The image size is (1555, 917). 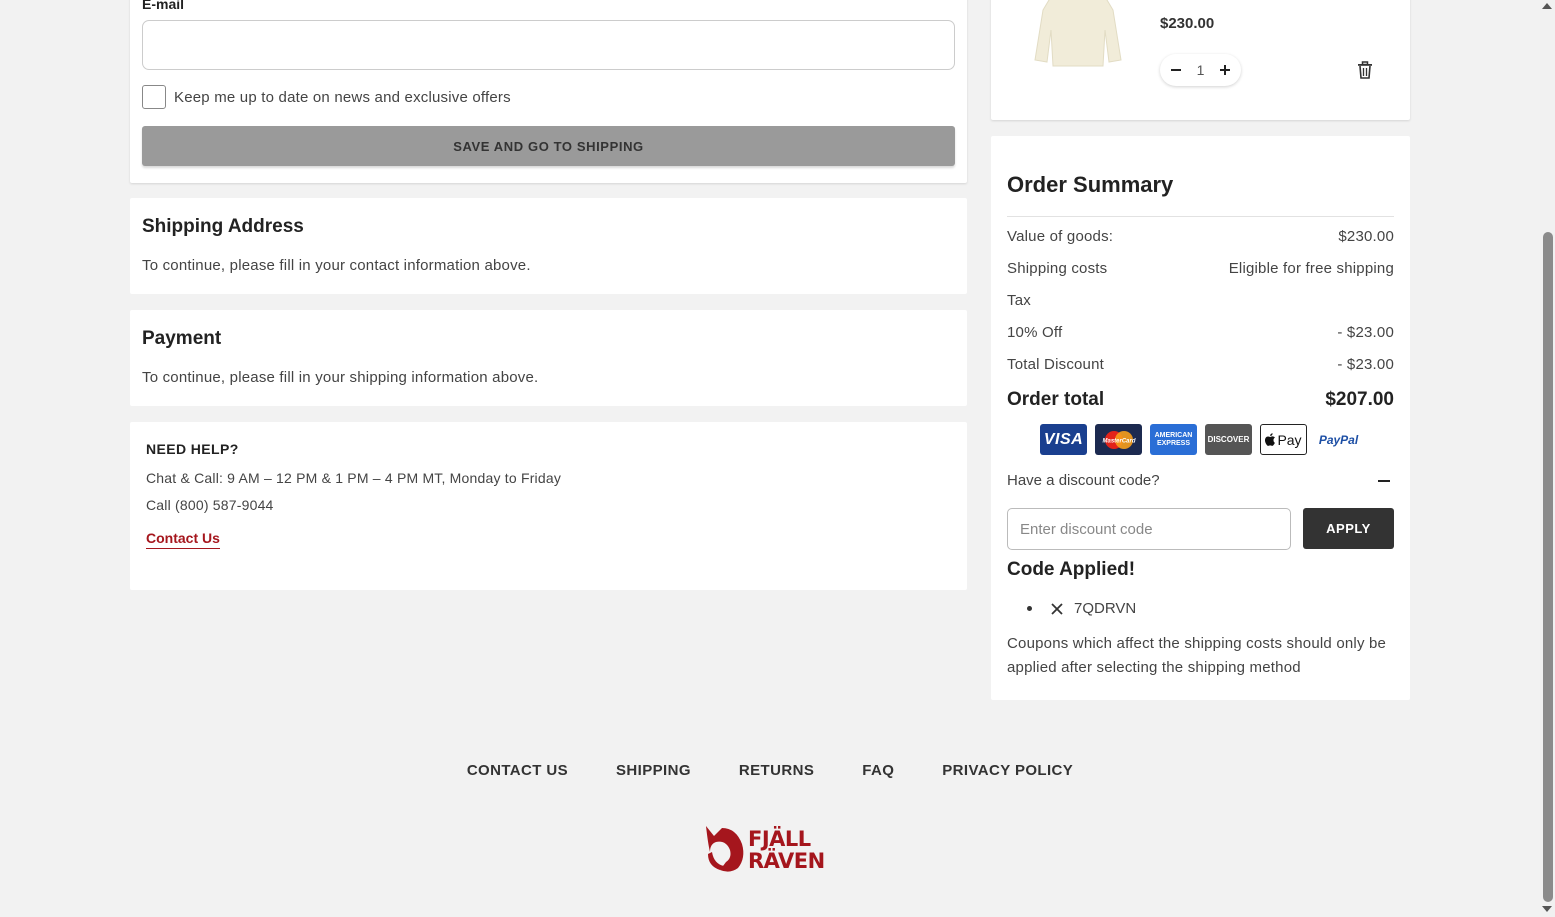 I want to click on summary-row-label: Tax, so click(x=1019, y=300).